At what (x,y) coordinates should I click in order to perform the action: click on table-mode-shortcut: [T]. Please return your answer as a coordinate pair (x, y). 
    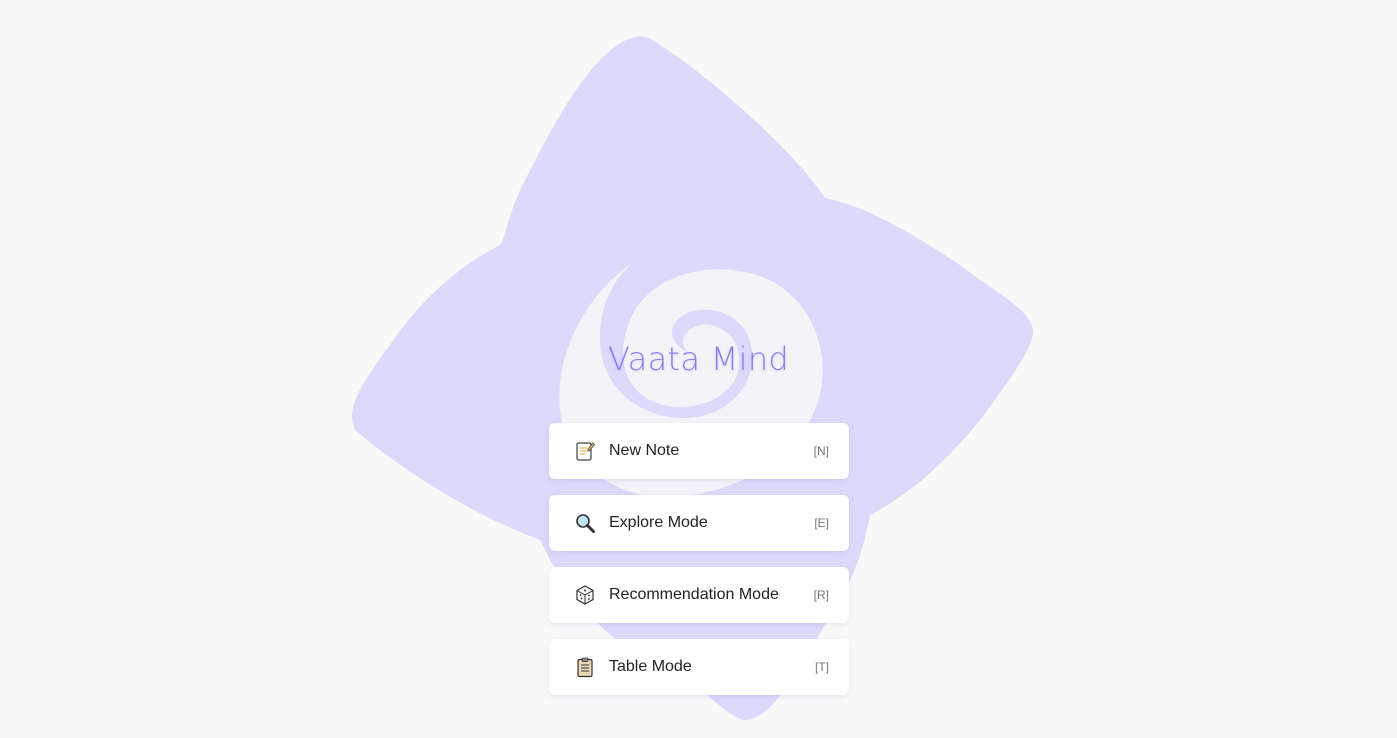
    Looking at the image, I should click on (822, 667).